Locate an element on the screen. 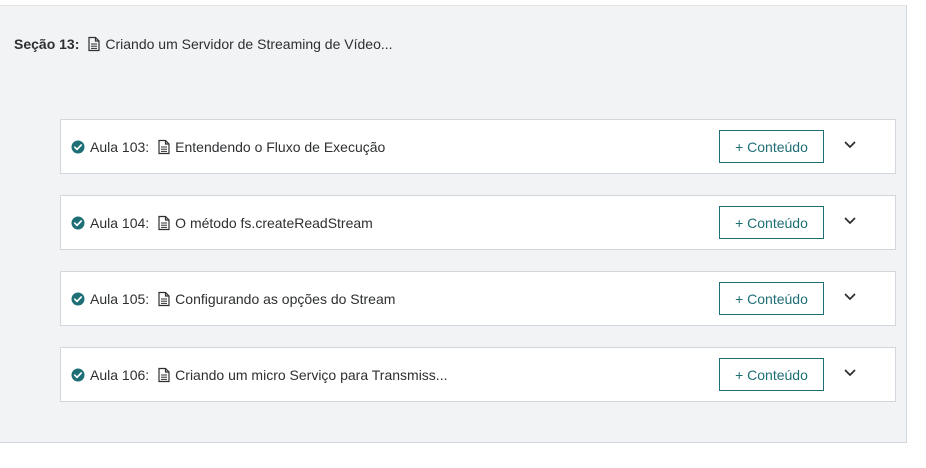 The width and height of the screenshot is (926, 468). lesson-number: Aula 105: is located at coordinates (120, 298).